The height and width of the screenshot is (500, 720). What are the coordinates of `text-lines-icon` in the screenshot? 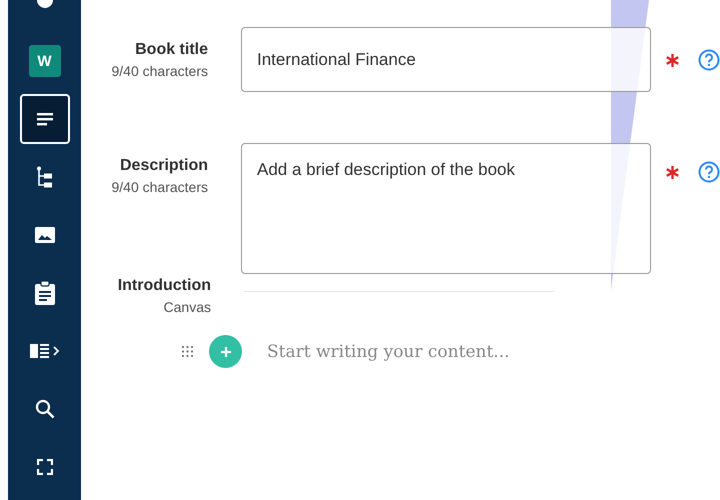 It's located at (45, 119).